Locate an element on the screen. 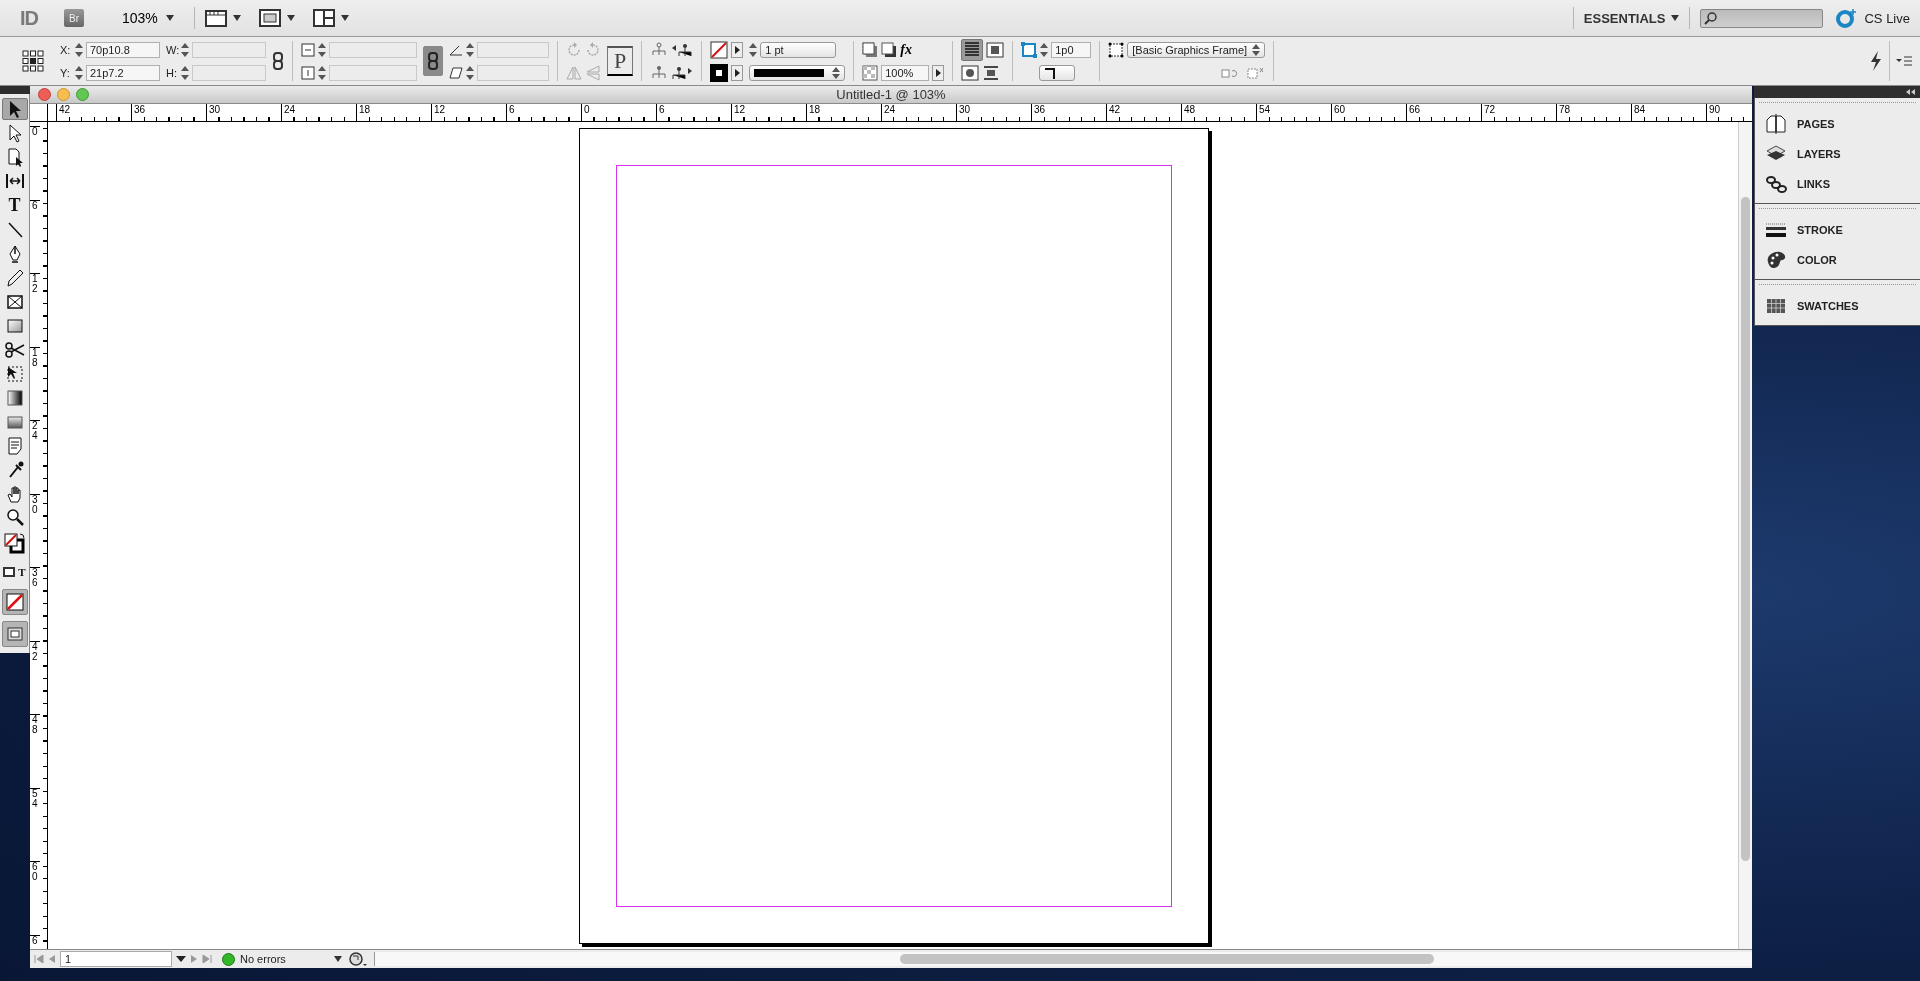 The height and width of the screenshot is (981, 1920). text-wrap-none-button is located at coordinates (972, 49).